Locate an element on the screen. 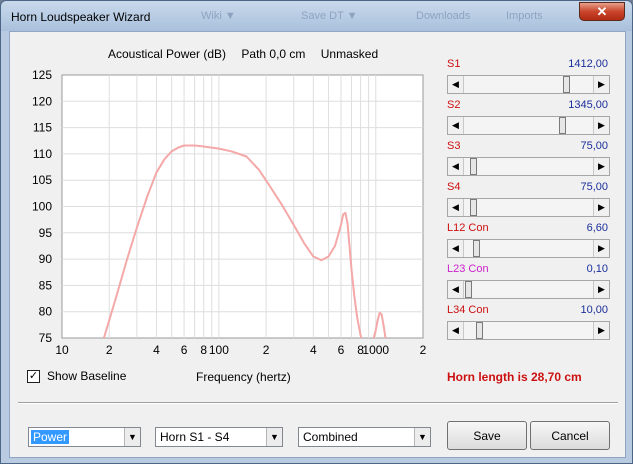 The image size is (633, 464). y-tick-label: 75 is located at coordinates (46, 338).